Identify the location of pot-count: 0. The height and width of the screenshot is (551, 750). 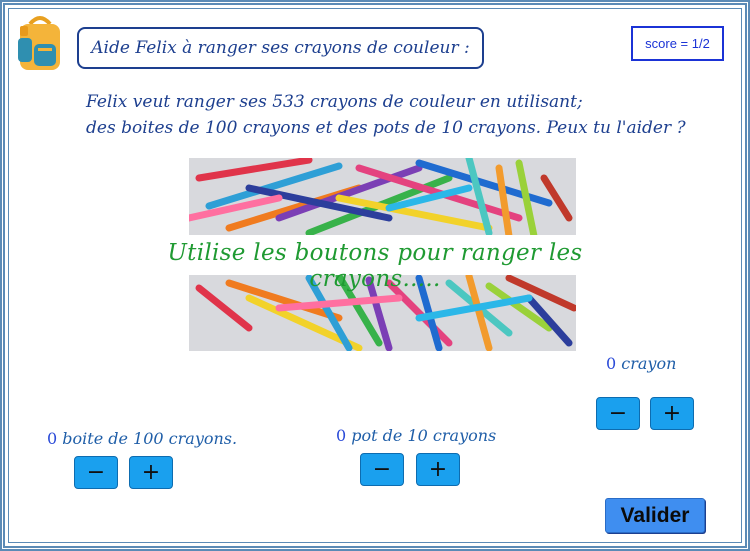
(341, 435).